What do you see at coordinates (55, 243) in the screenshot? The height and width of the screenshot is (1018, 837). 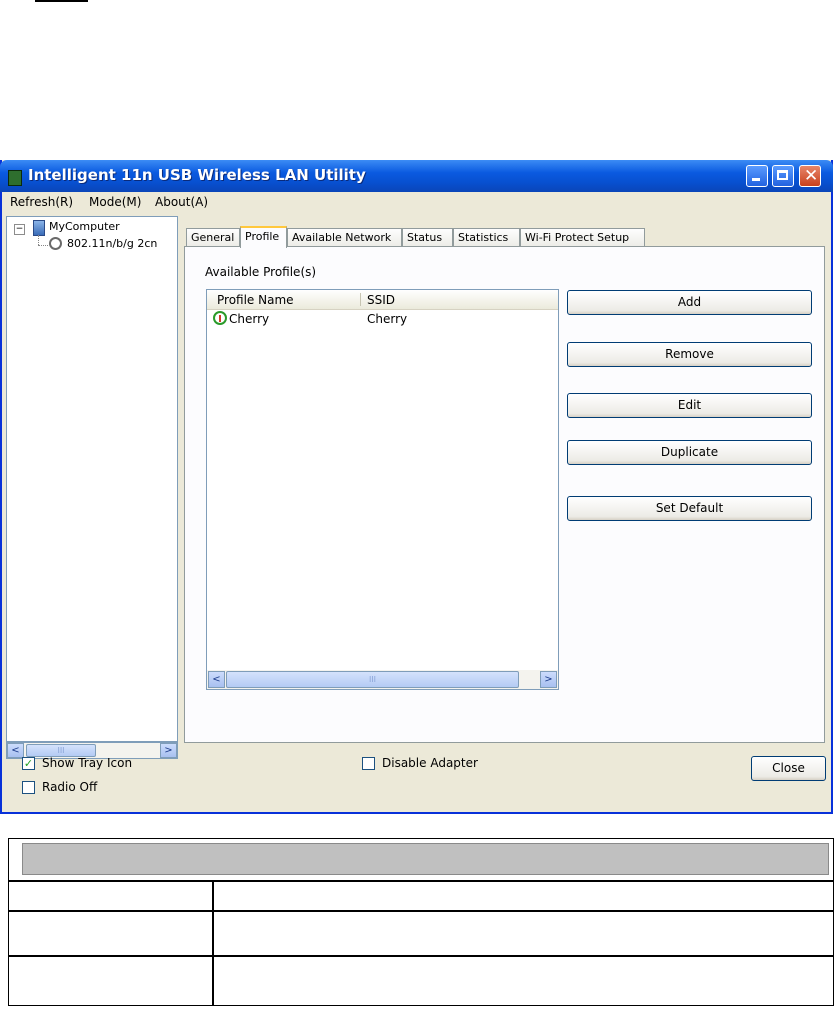 I see `adapter-icon` at bounding box center [55, 243].